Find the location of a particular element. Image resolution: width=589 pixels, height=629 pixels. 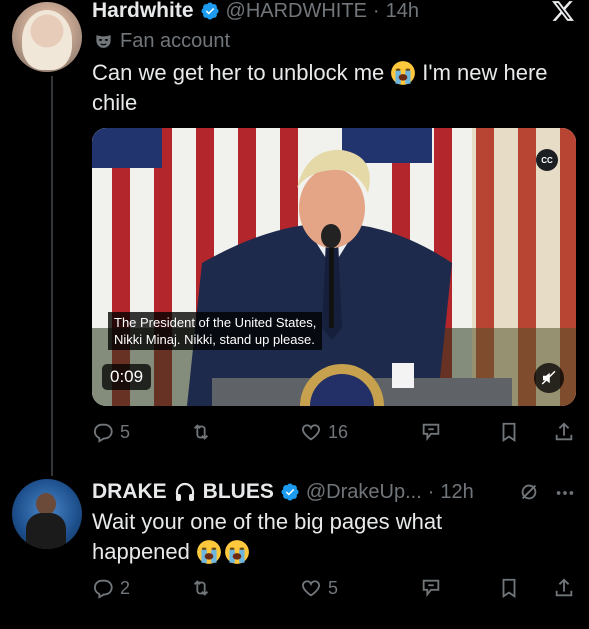

like-button: 16 is located at coordinates (324, 432).